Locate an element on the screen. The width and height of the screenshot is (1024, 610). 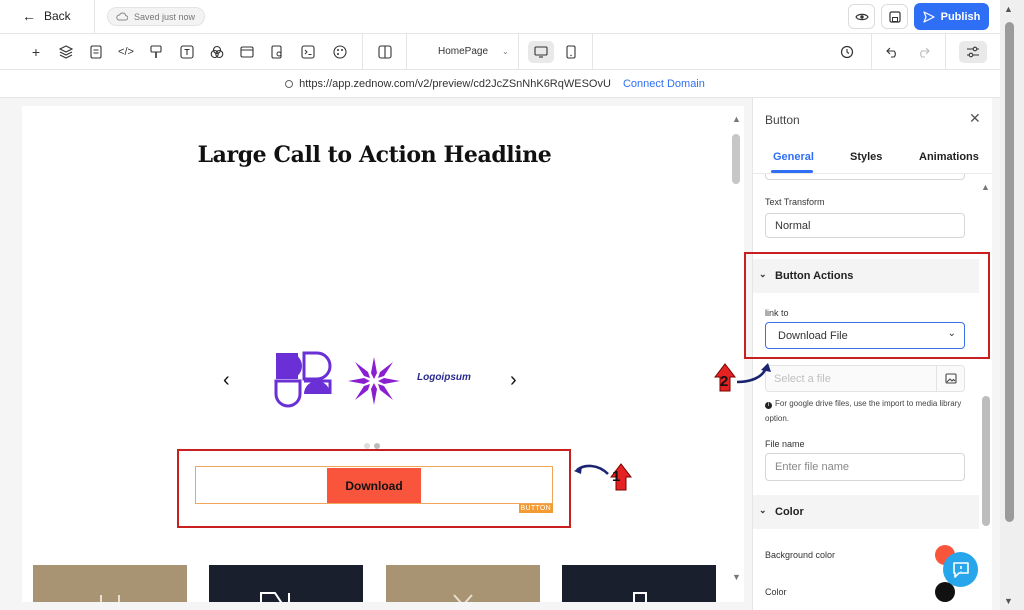
redo-icon is located at coordinates (923, 52).